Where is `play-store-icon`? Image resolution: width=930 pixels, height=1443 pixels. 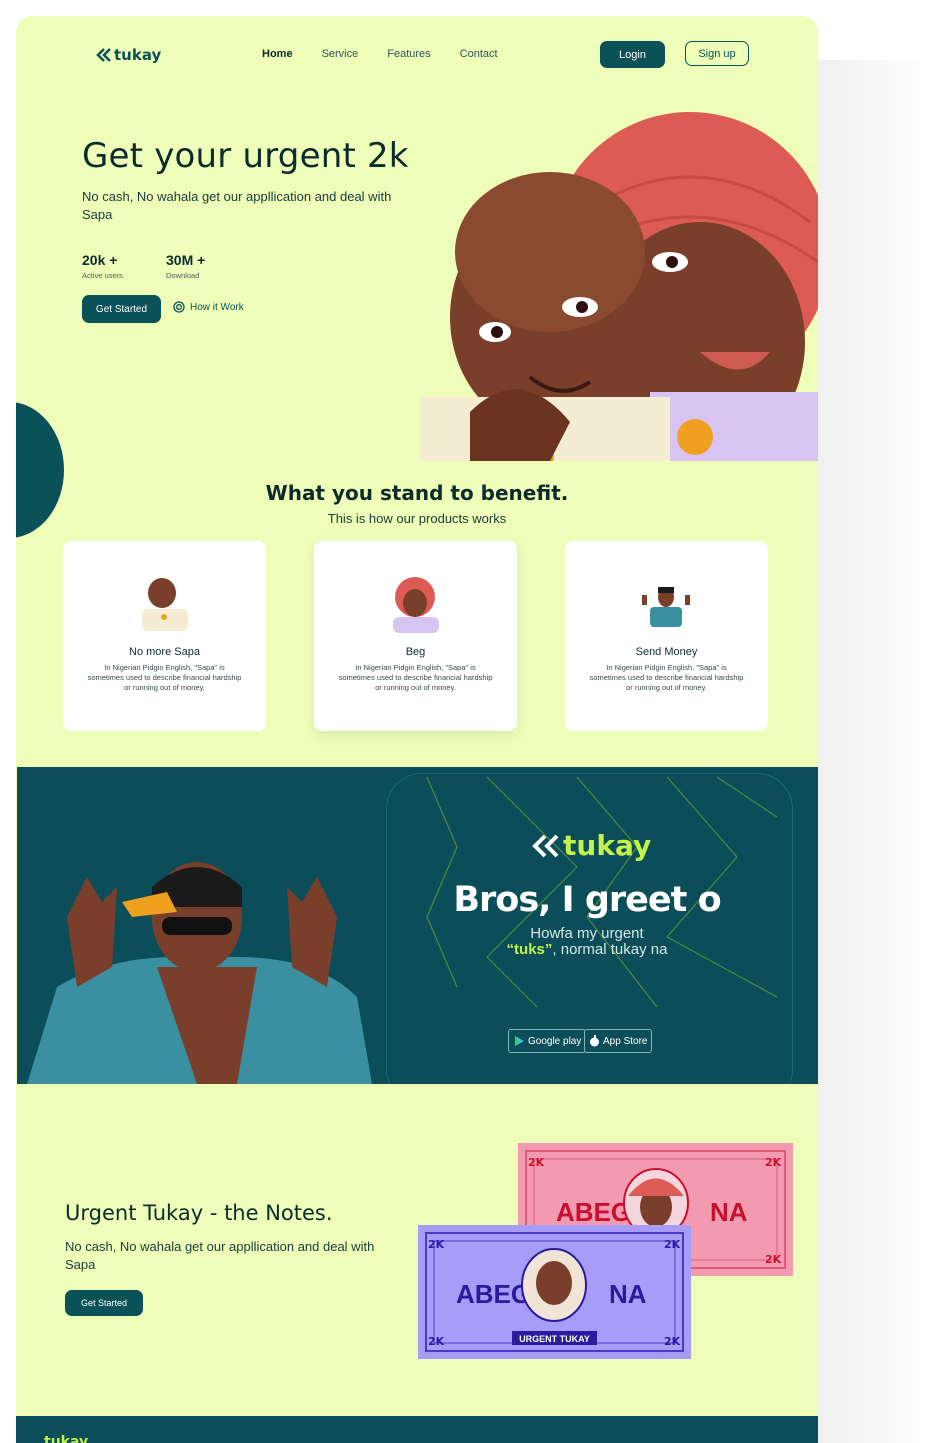 play-store-icon is located at coordinates (519, 1041).